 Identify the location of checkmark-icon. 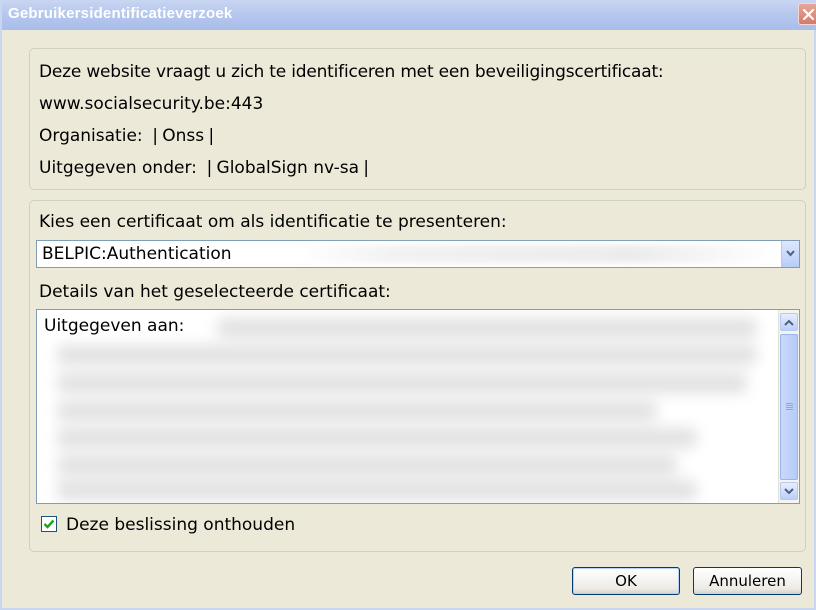
(49, 524).